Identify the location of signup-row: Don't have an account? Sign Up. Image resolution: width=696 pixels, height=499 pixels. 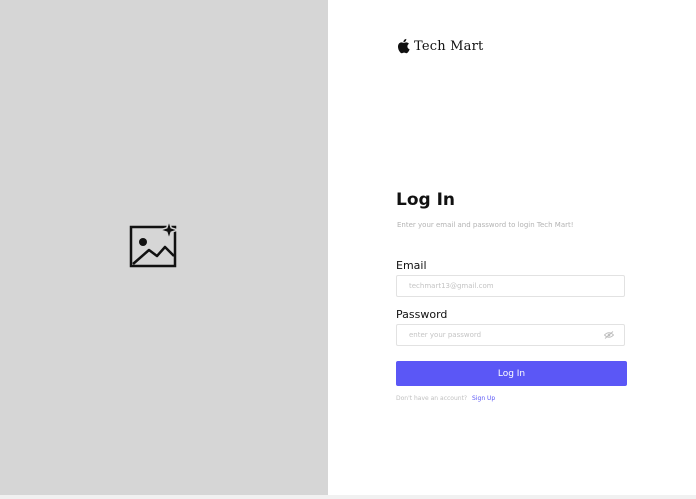
(445, 398).